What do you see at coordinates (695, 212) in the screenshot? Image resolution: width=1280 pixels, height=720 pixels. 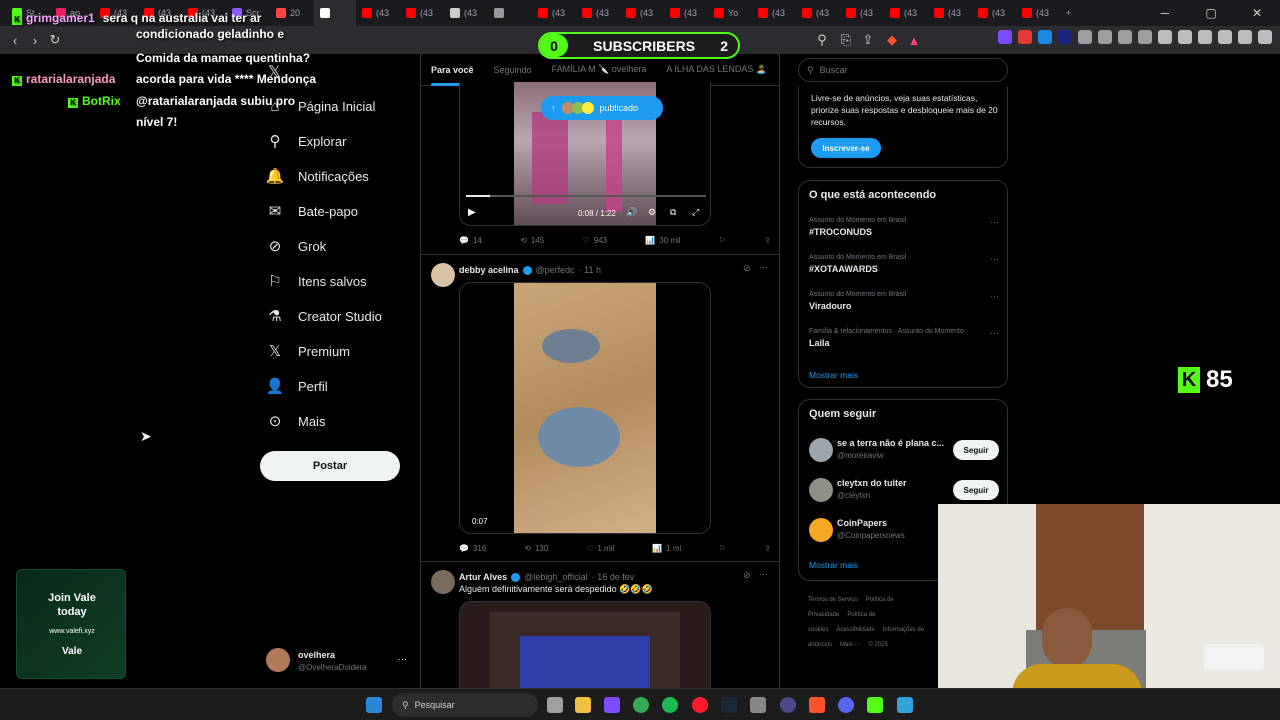 I see `fullscreen-icon: ⤢` at bounding box center [695, 212].